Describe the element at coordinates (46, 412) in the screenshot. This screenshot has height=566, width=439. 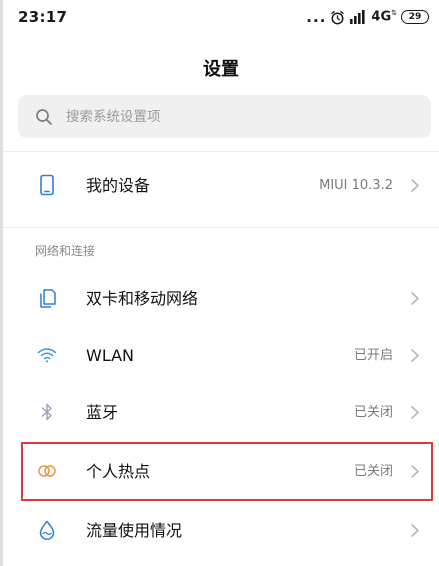
I see `bluetooth-icon` at that location.